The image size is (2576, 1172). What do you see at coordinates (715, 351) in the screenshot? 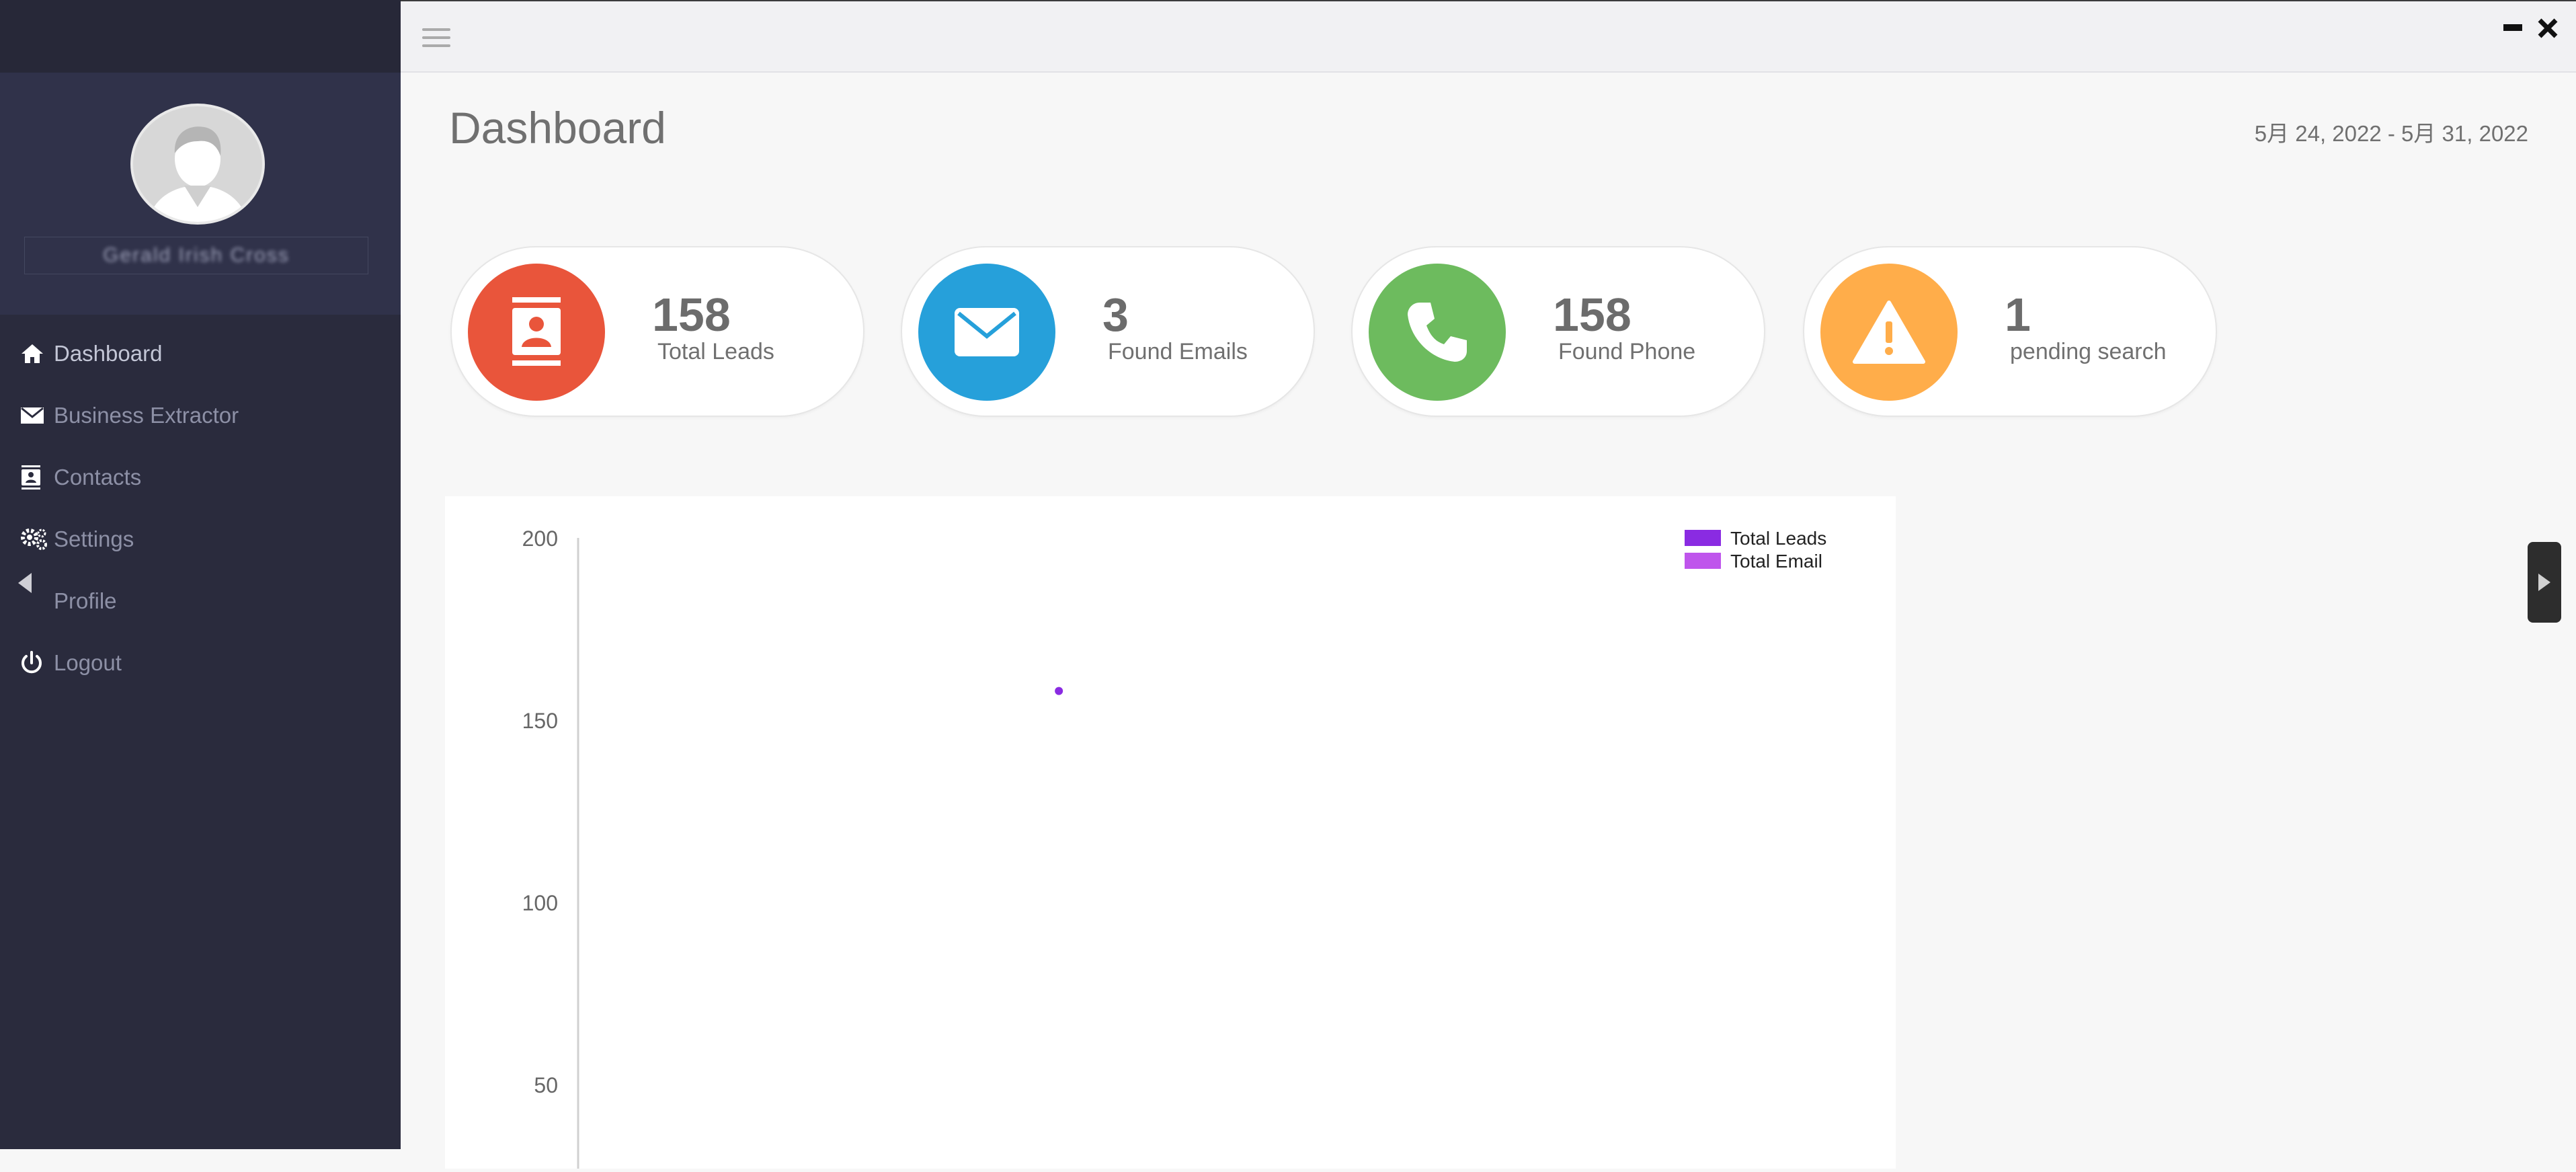
I see `stat-label: Total Leads` at bounding box center [715, 351].